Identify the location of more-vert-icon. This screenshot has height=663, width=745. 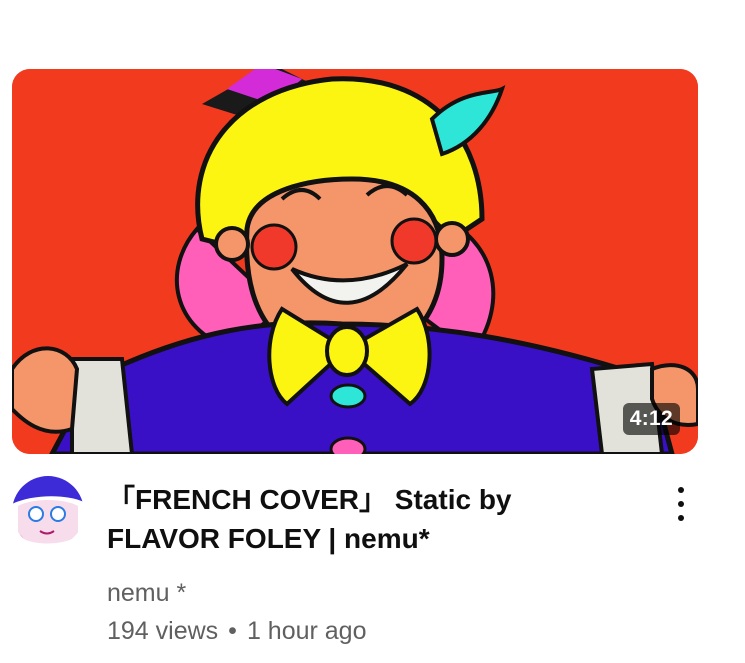
(681, 504).